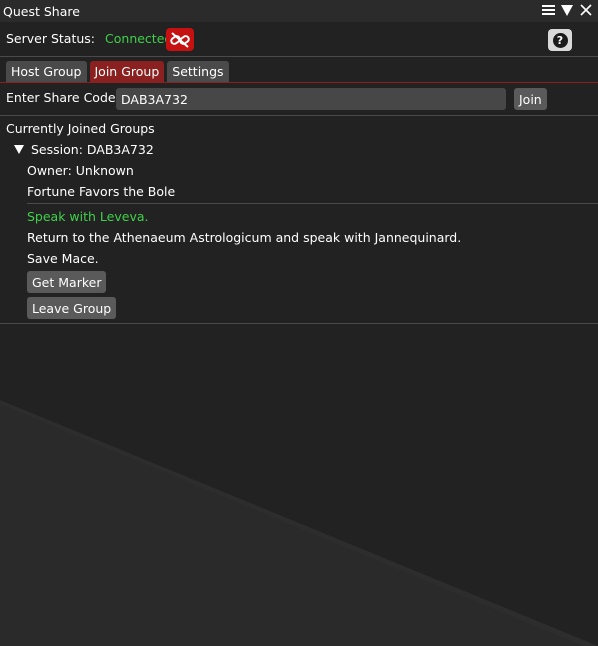 This screenshot has height=646, width=598. What do you see at coordinates (127, 71) in the screenshot?
I see `tab-join-group: Join Group` at bounding box center [127, 71].